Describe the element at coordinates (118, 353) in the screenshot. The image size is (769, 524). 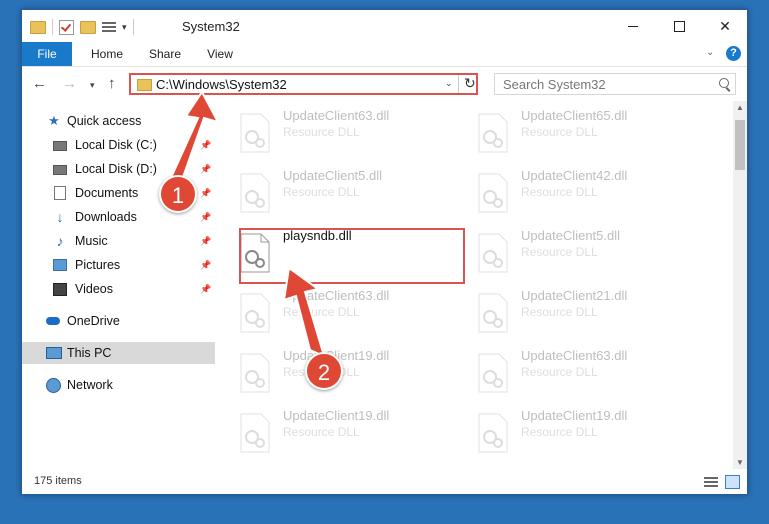
I see `sidebar-item-this-pc: This PC` at that location.